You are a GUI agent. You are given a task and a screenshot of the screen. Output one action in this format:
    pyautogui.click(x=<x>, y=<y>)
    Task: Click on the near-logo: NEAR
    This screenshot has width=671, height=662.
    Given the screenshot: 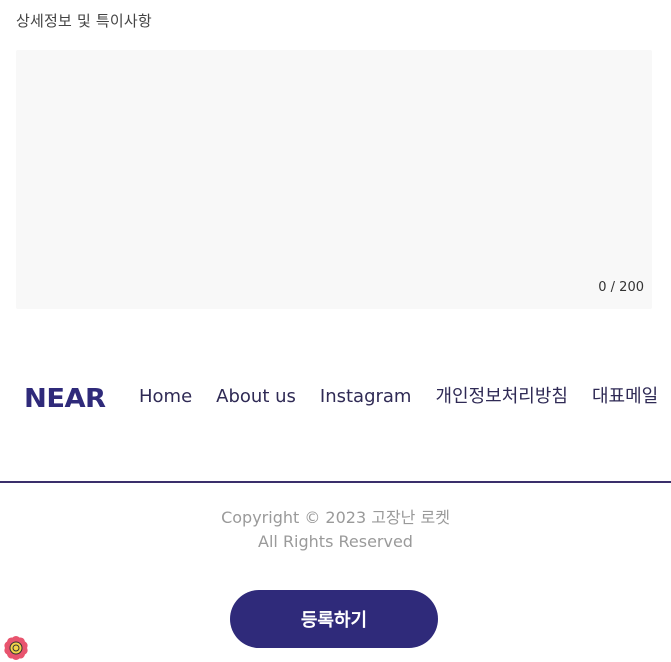 What is the action you would take?
    pyautogui.click(x=65, y=399)
    